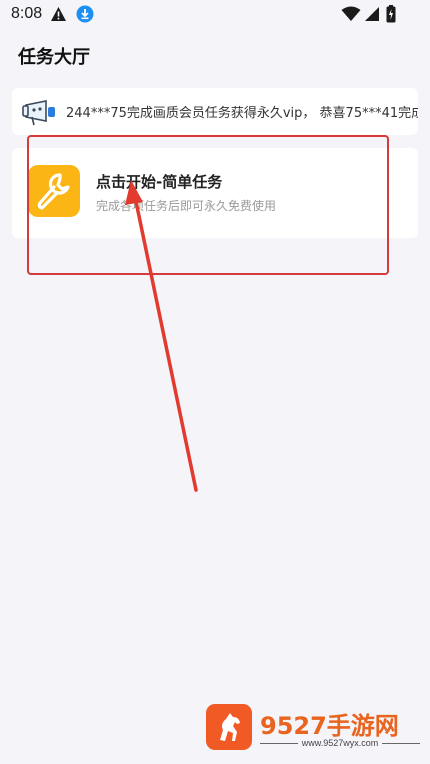 This screenshot has width=430, height=764. Describe the element at coordinates (159, 181) in the screenshot. I see `task-title: 点击开始-简单任务` at that location.